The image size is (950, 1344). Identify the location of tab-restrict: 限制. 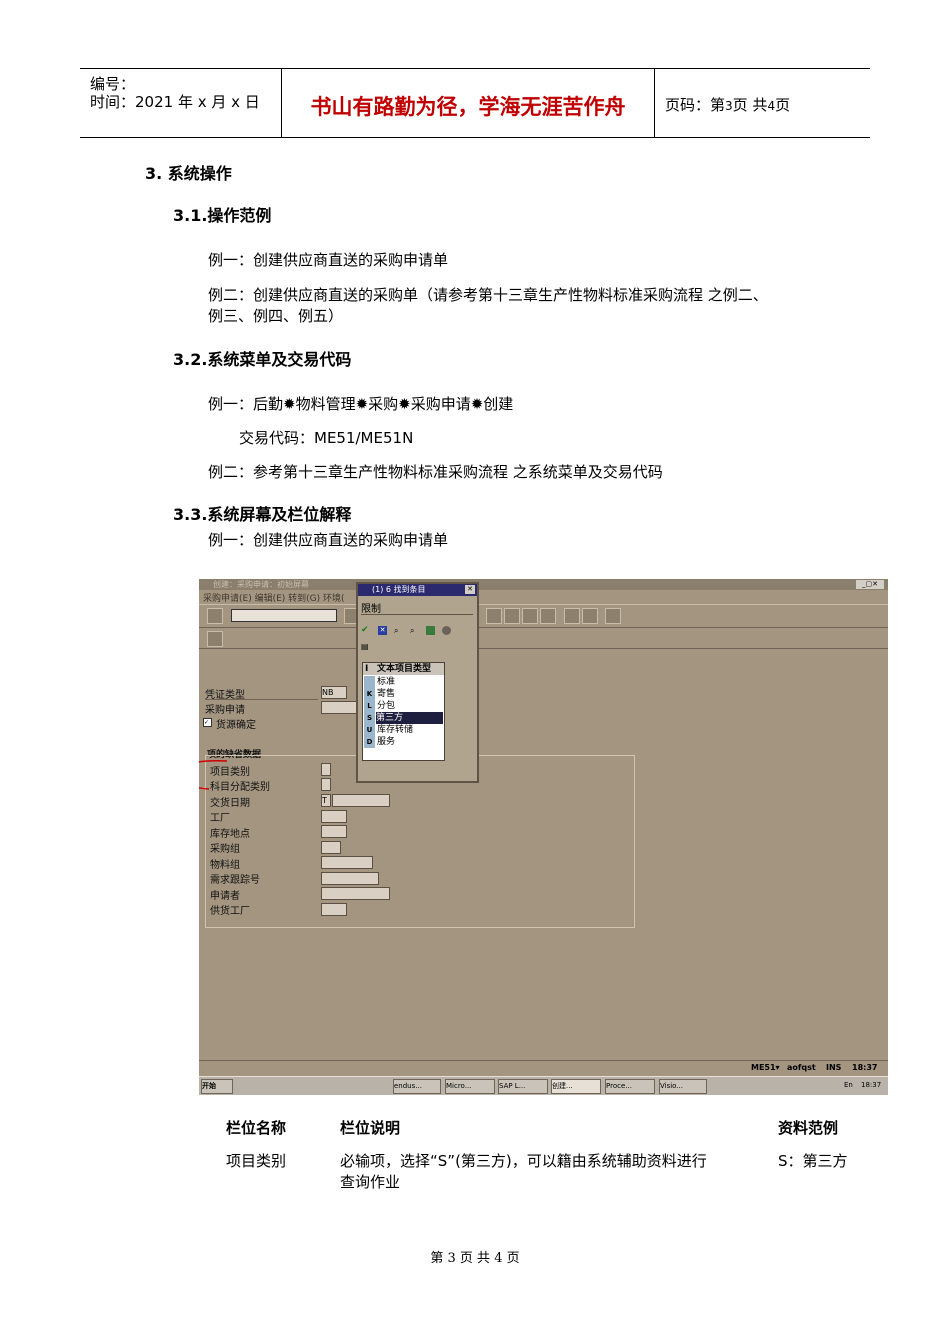
(371, 607).